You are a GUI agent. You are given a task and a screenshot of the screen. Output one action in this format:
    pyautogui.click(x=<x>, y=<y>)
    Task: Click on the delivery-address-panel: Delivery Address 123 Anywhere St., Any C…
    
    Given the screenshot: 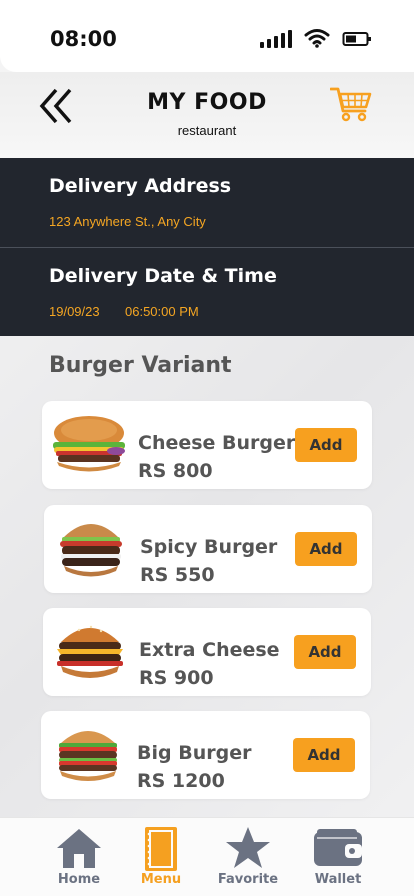 What is the action you would take?
    pyautogui.click(x=207, y=202)
    